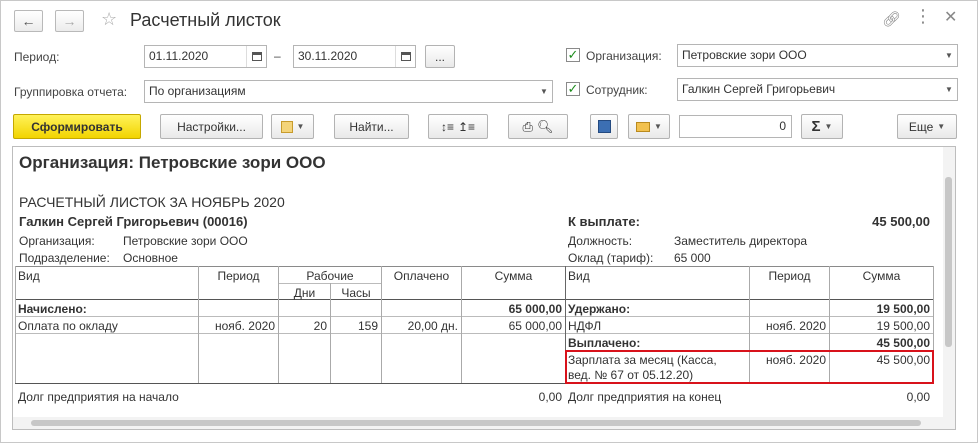 The height and width of the screenshot is (443, 978). What do you see at coordinates (238, 276) in the screenshot?
I see `col-header-period: Период` at bounding box center [238, 276].